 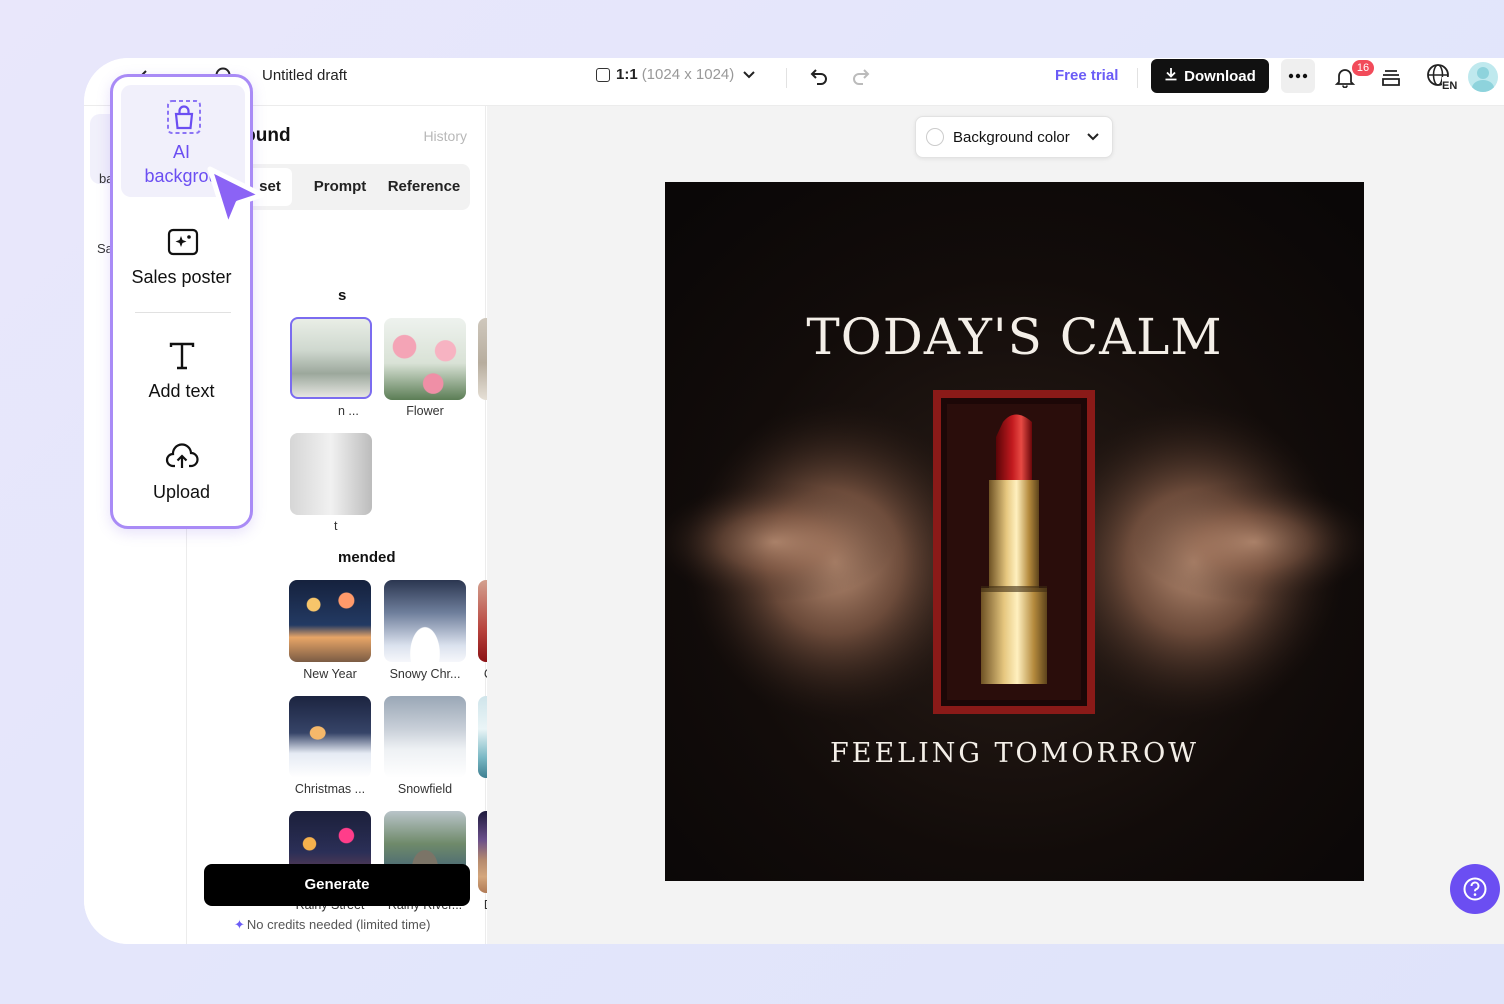 What do you see at coordinates (819, 76) in the screenshot?
I see `undo-icon` at bounding box center [819, 76].